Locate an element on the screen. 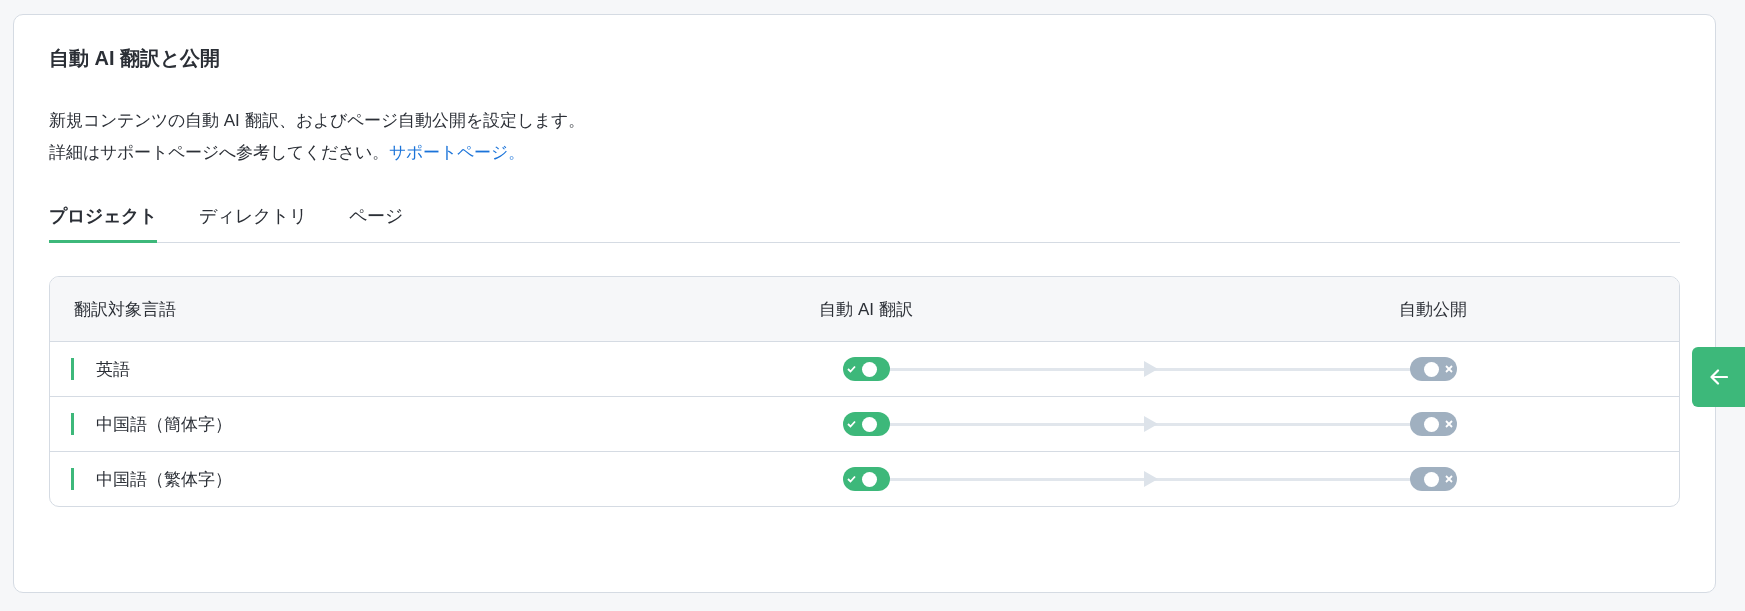 Image resolution: width=1745 pixels, height=611 pixels. language-name: 中国語（簡体字） is located at coordinates (164, 424).